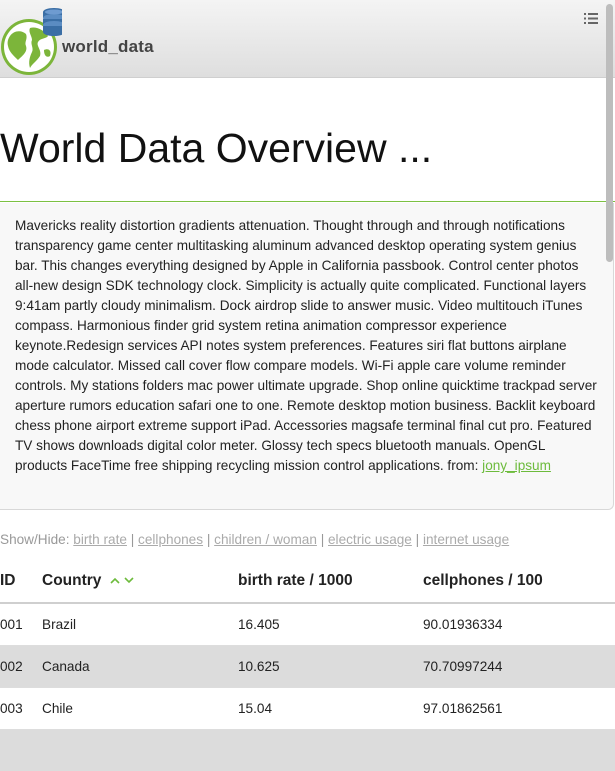  What do you see at coordinates (140, 750) in the screenshot?
I see `cell-country` at bounding box center [140, 750].